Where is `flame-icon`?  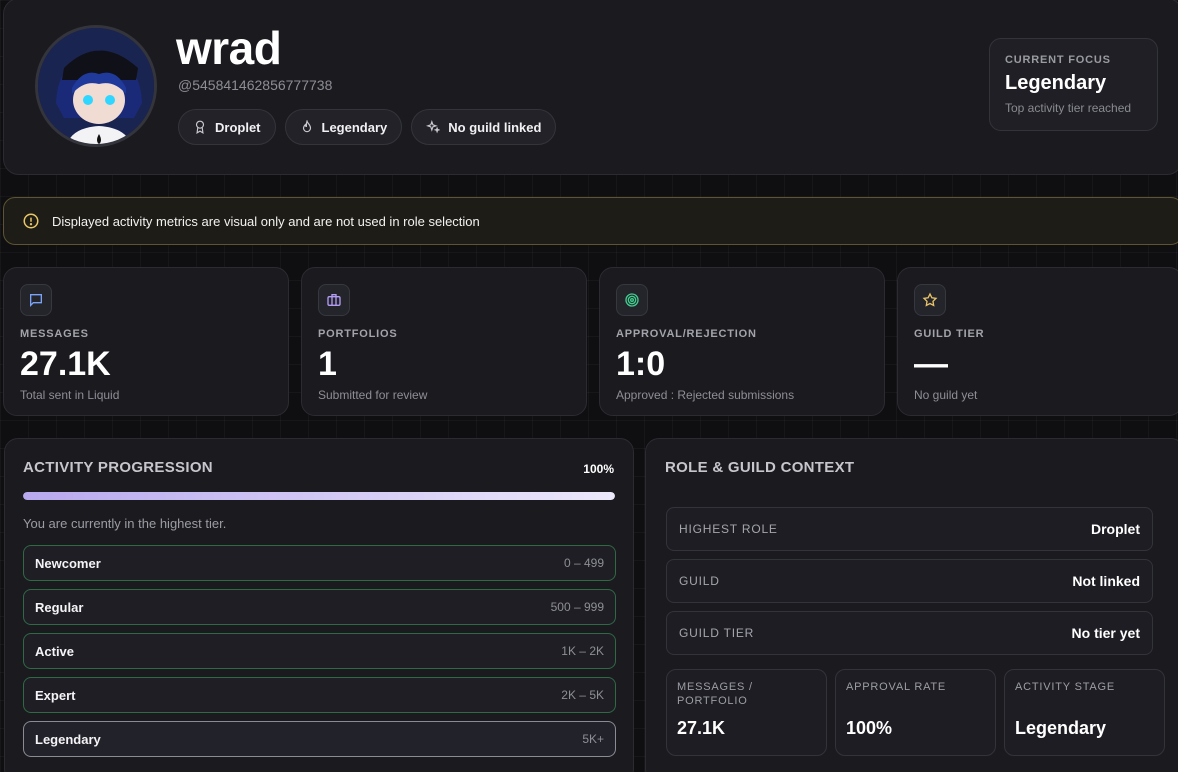 flame-icon is located at coordinates (306, 126).